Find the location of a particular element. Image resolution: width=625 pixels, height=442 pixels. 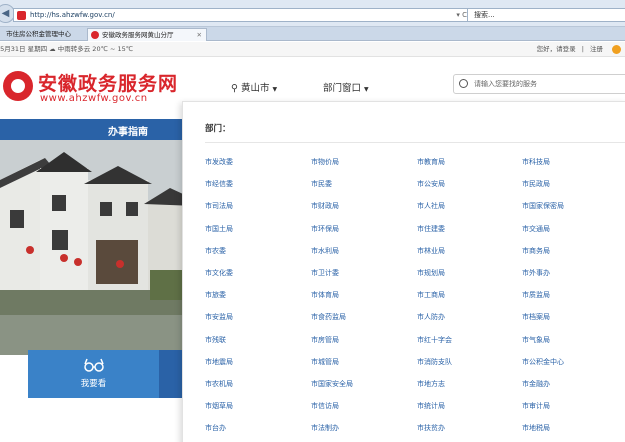

dept-link: 市物价局 is located at coordinates (325, 162).